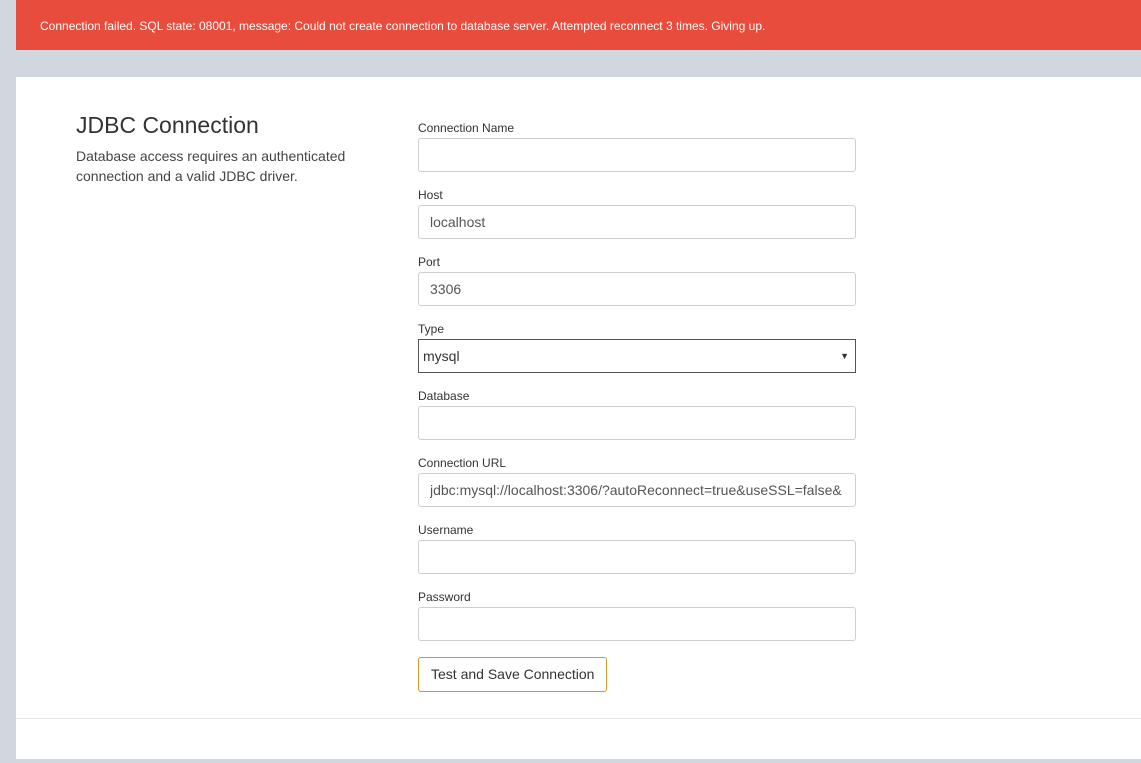 This screenshot has width=1141, height=763. I want to click on port-group: Port, so click(637, 288).